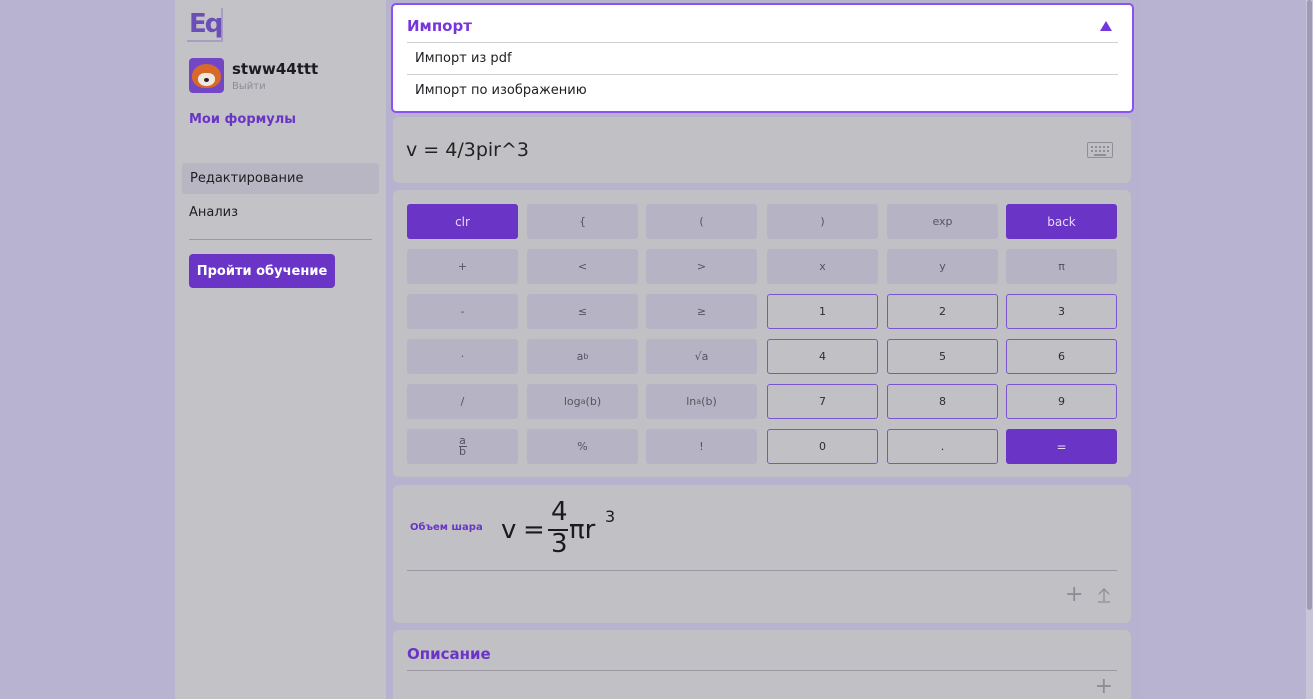 Image resolution: width=1313 pixels, height=699 pixels. What do you see at coordinates (1074, 595) in the screenshot?
I see `add-icon: +` at bounding box center [1074, 595].